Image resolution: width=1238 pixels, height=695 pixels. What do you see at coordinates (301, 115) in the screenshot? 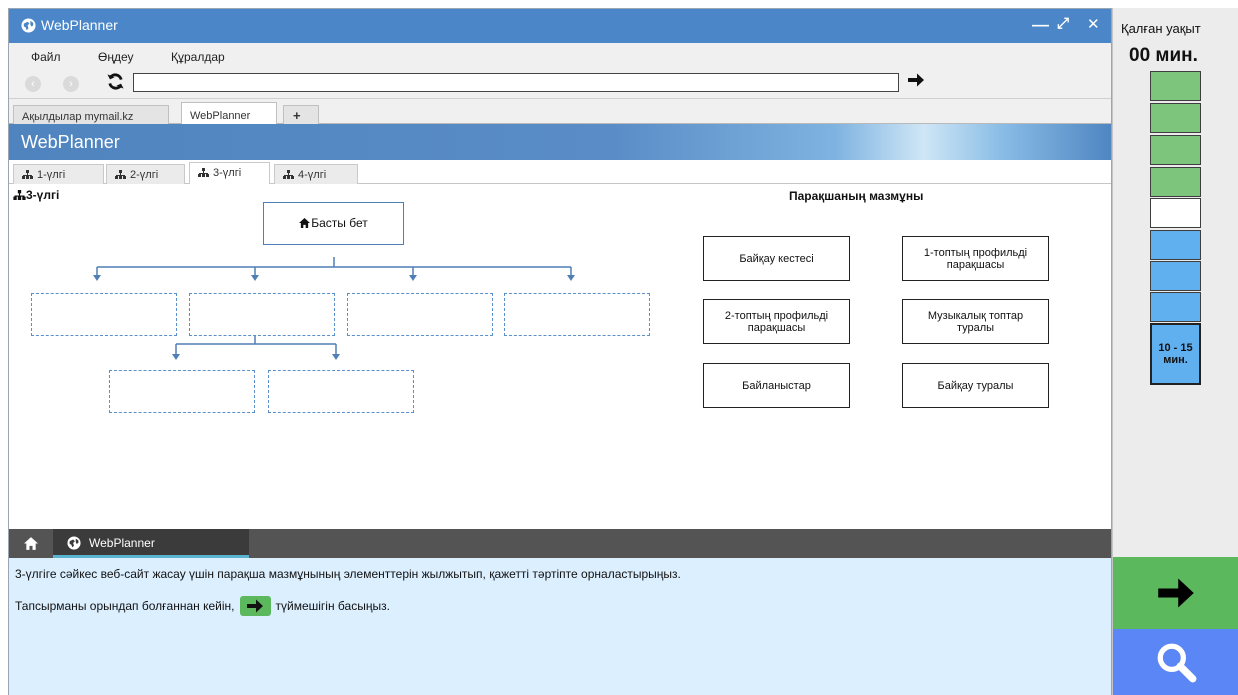
I see `new-tab-button: +` at bounding box center [301, 115].